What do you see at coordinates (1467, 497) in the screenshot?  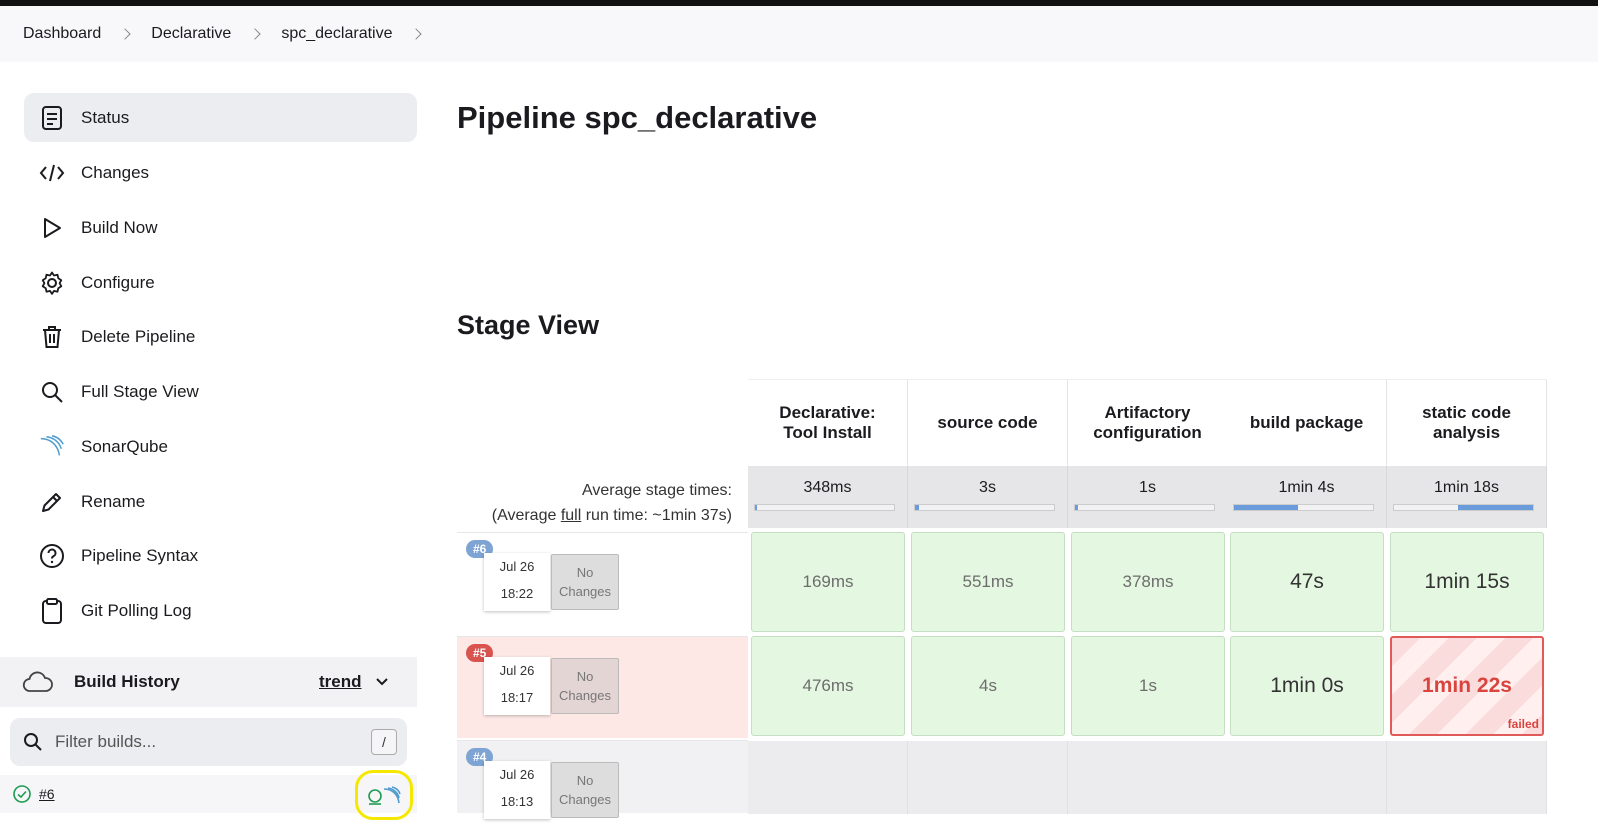 I see `stage-average-cell: 1min 18s` at bounding box center [1467, 497].